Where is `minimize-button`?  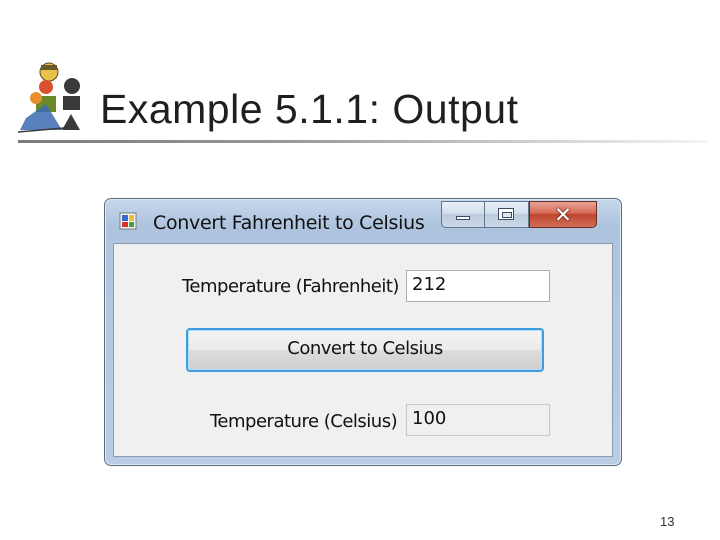
minimize-button is located at coordinates (463, 214).